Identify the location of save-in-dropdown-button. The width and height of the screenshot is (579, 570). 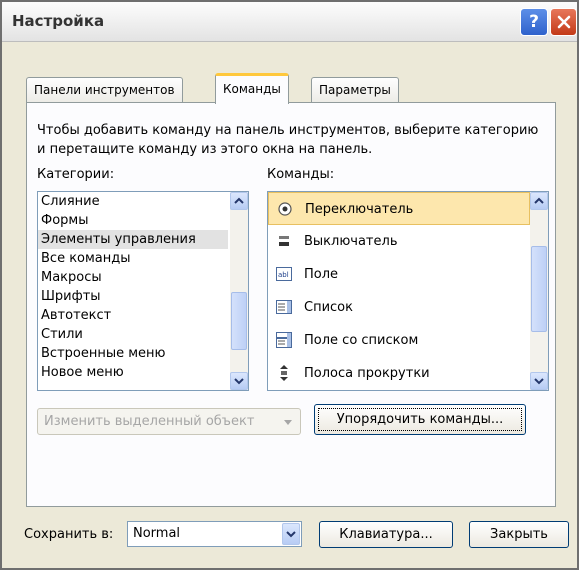
(291, 534).